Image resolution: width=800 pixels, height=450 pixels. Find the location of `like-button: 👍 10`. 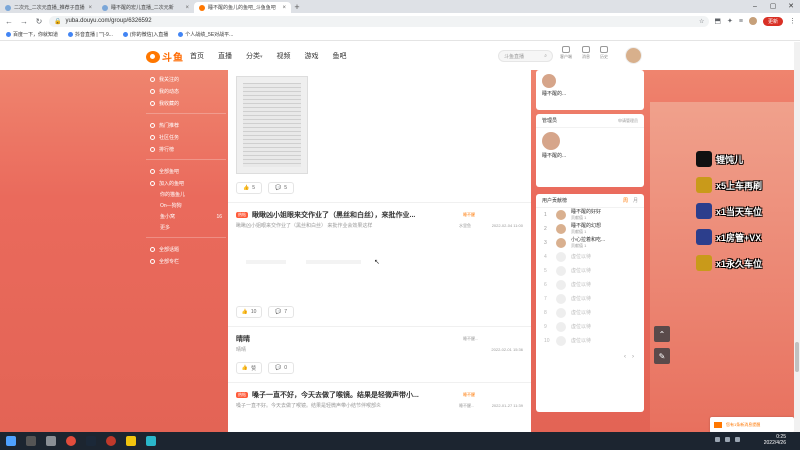

like-button: 👍 10 is located at coordinates (249, 312).